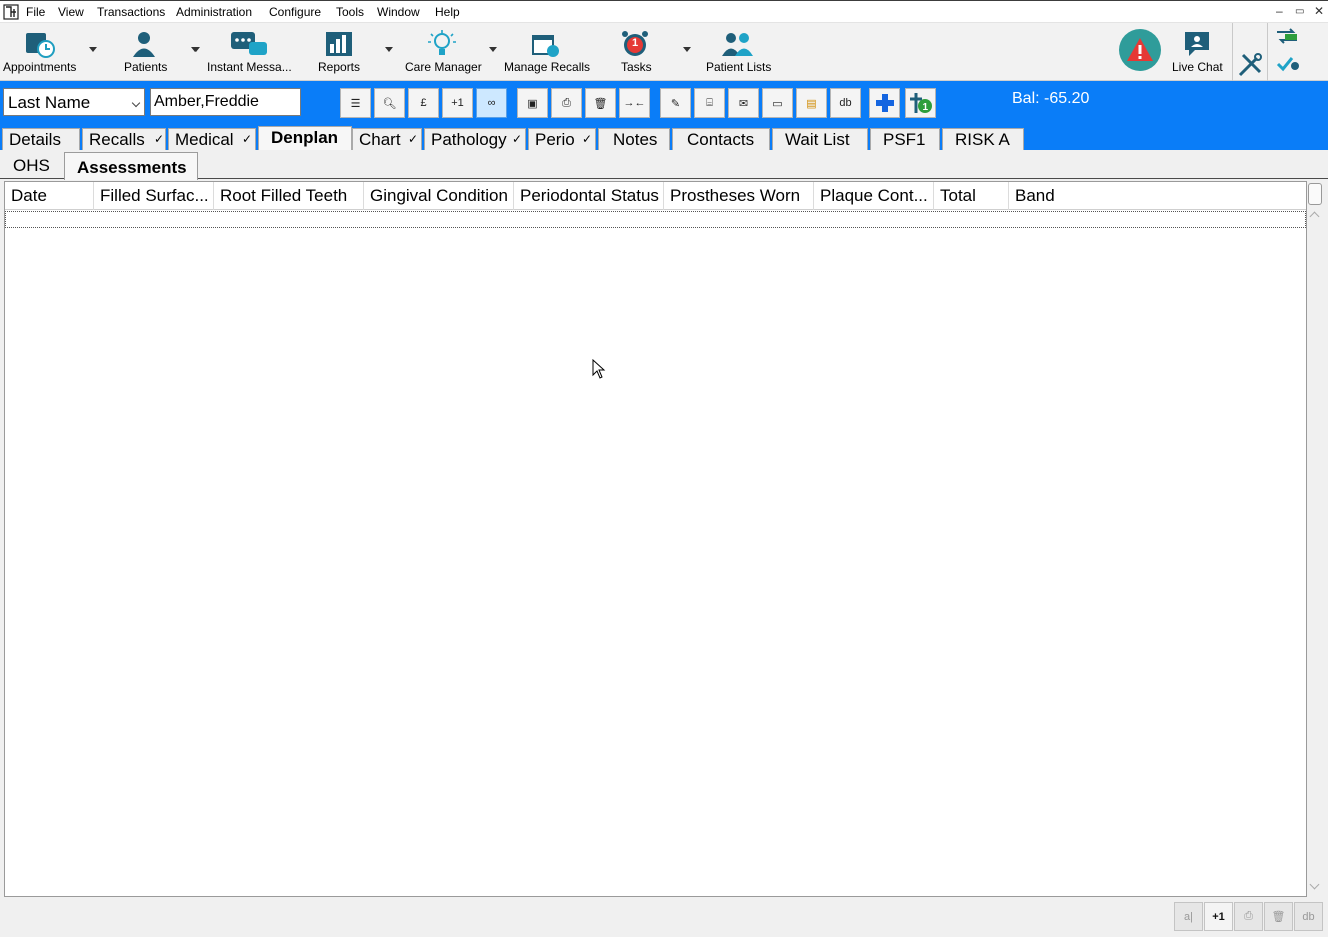 The width and height of the screenshot is (1328, 937). Describe the element at coordinates (884, 103) in the screenshot. I see `medical-button` at that location.